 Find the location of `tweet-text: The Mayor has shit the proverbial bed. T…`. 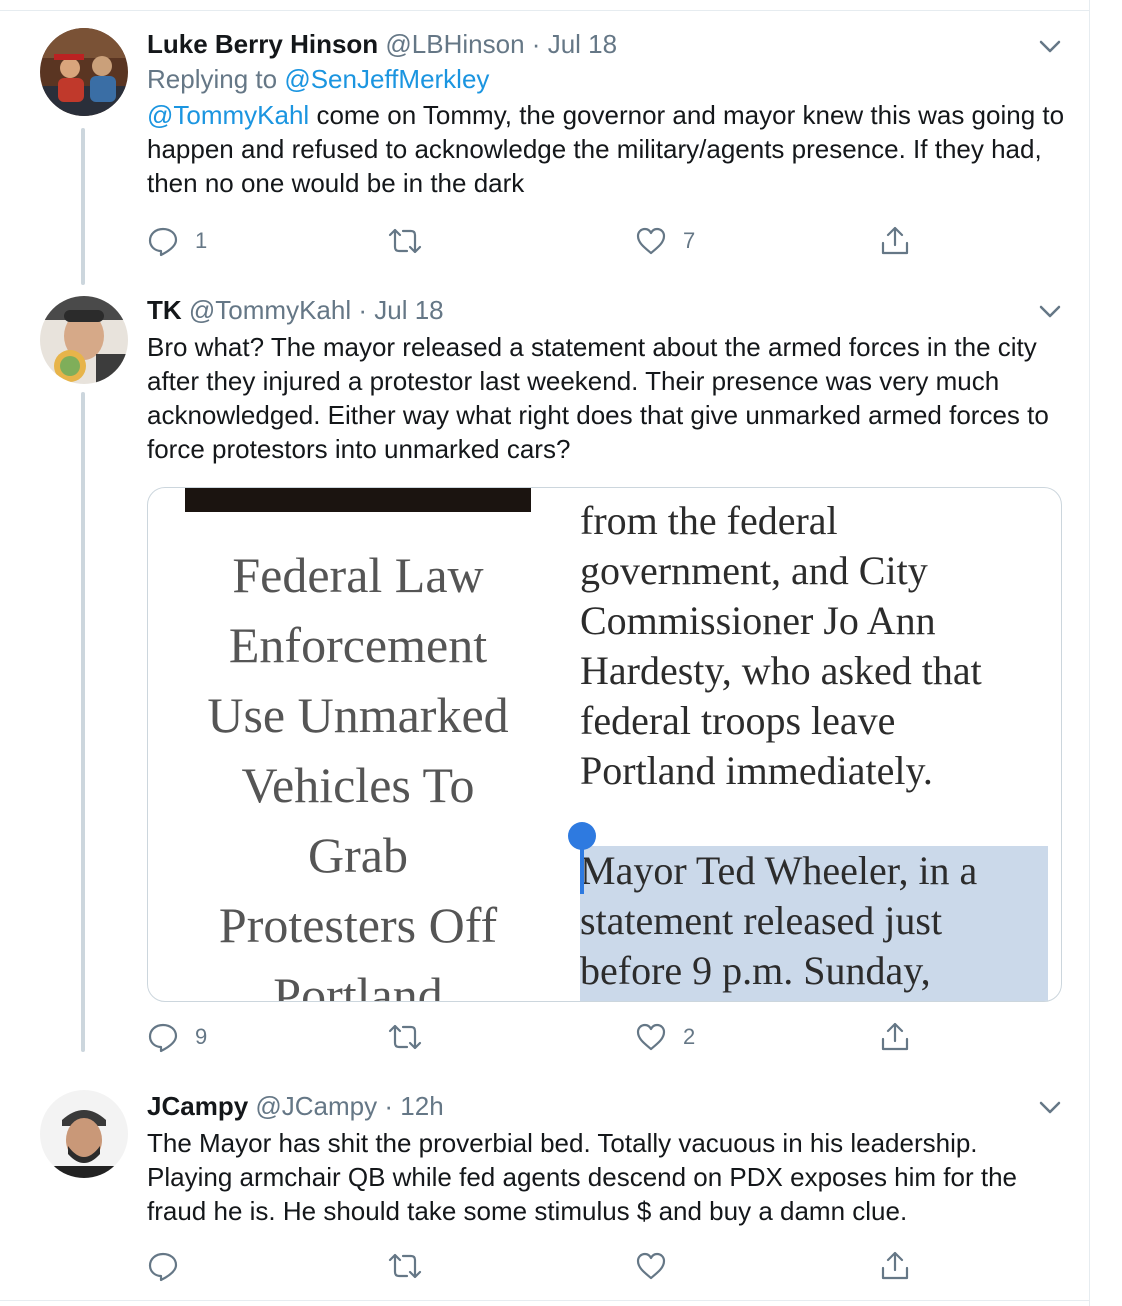

tweet-text: The Mayor has shit the proverbial bed. T… is located at coordinates (582, 1177).